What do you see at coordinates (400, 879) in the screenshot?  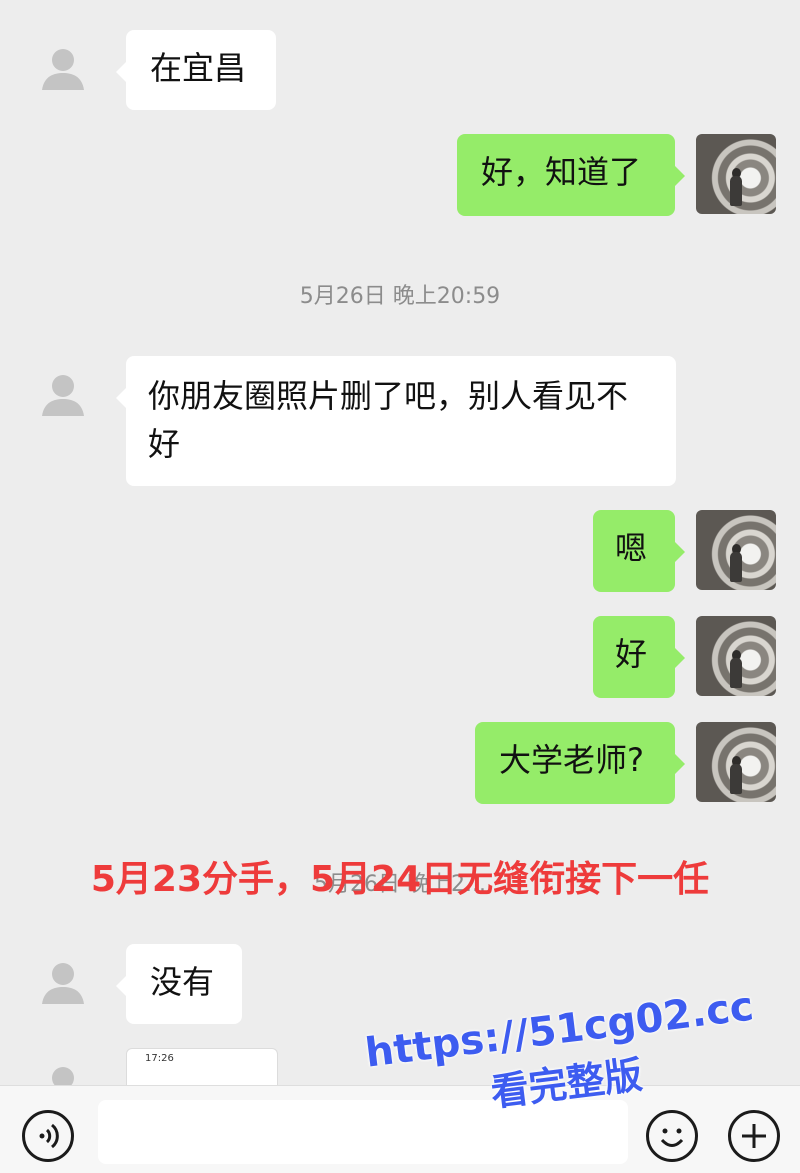 I see `overlay-caption: 5月23分手，5月24日无缝衔接下一任` at bounding box center [400, 879].